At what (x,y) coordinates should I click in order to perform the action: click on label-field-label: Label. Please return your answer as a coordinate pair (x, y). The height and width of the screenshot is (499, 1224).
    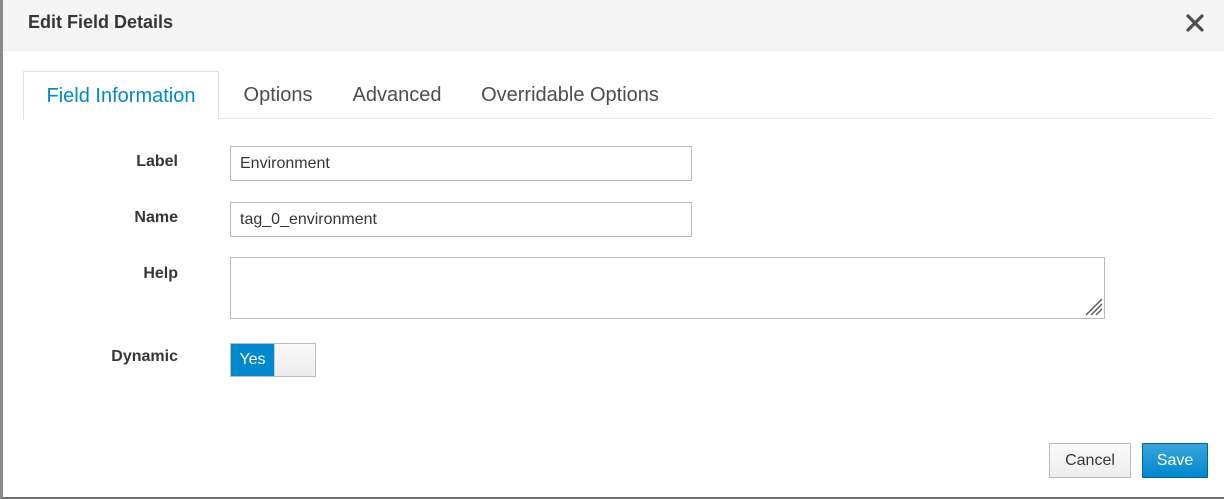
    Looking at the image, I should click on (157, 161).